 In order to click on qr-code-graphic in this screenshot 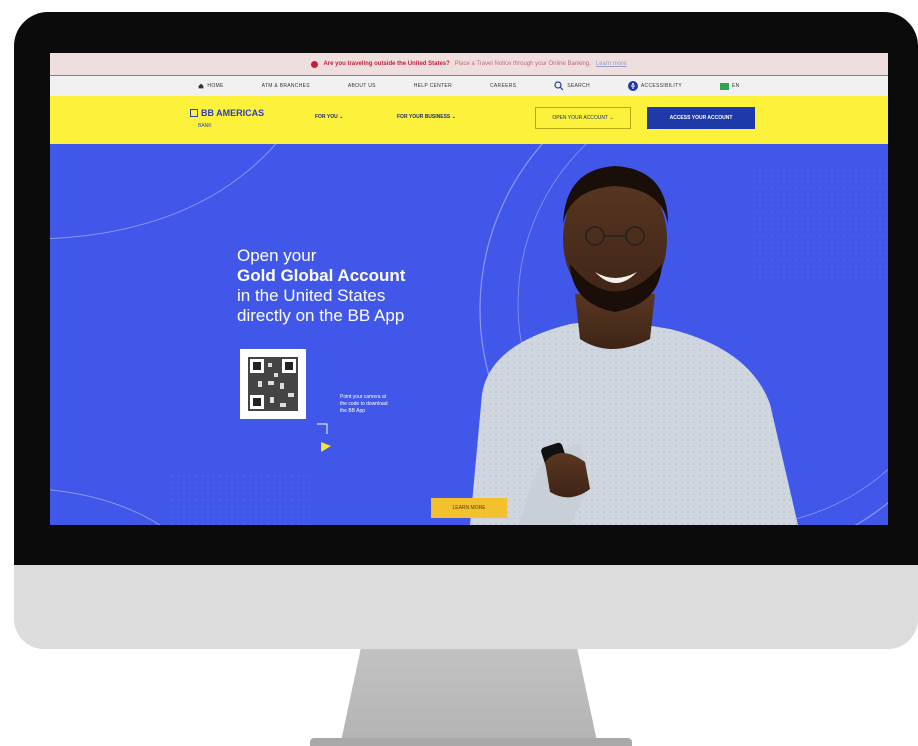, I will do `click(273, 384)`.